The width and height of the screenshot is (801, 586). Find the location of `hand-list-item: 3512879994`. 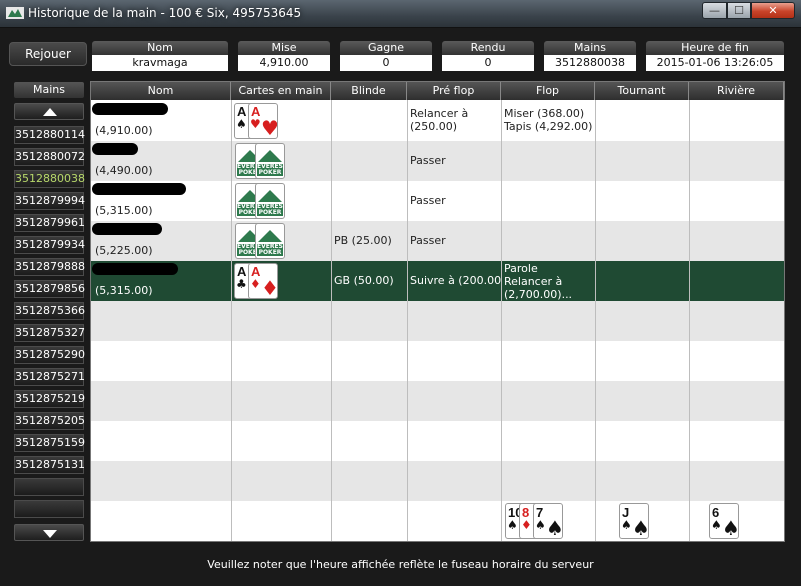

hand-list-item: 3512879994 is located at coordinates (49, 201).